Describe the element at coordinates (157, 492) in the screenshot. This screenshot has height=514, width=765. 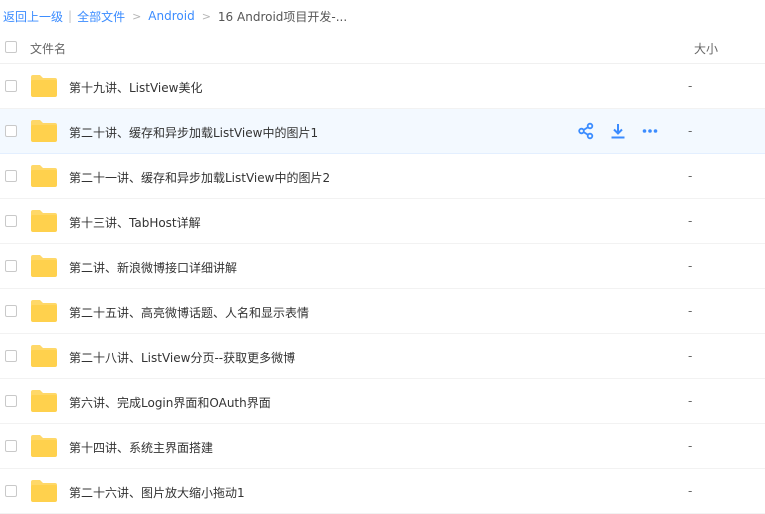
I see `file-name-link: 第二十六讲、图片放大缩小拖动1` at that location.